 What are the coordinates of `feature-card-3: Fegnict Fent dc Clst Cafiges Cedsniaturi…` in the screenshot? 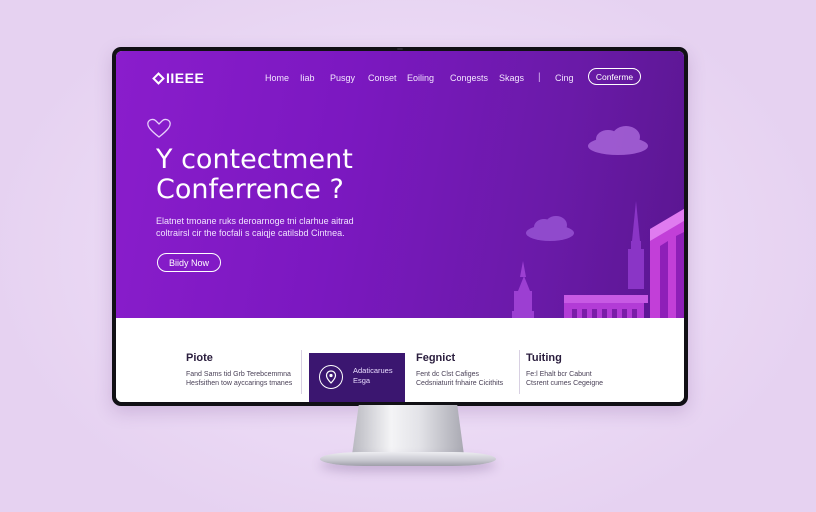 It's located at (467, 360).